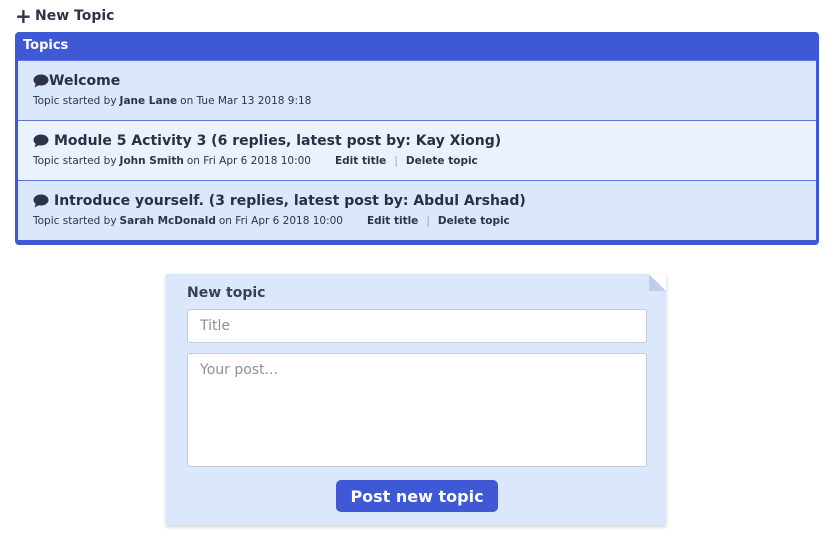 This screenshot has height=544, width=835. Describe the element at coordinates (23, 16) in the screenshot. I see `plus-icon: +` at that location.